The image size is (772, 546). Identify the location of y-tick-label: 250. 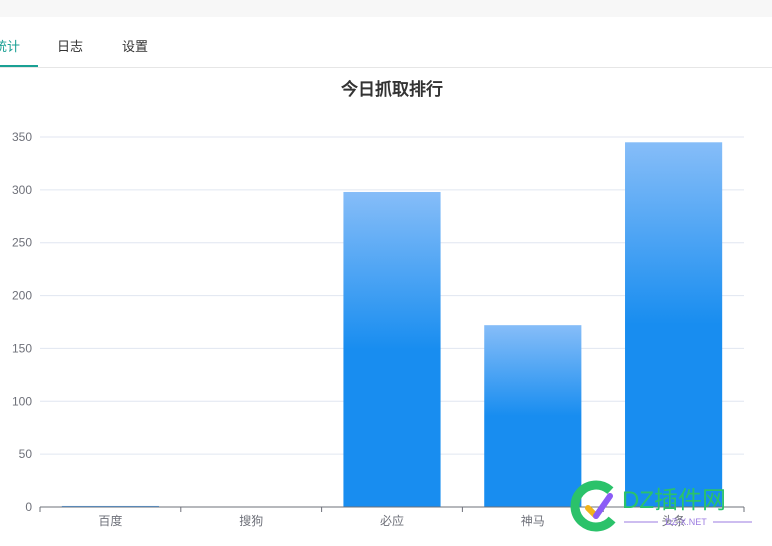
(22, 243).